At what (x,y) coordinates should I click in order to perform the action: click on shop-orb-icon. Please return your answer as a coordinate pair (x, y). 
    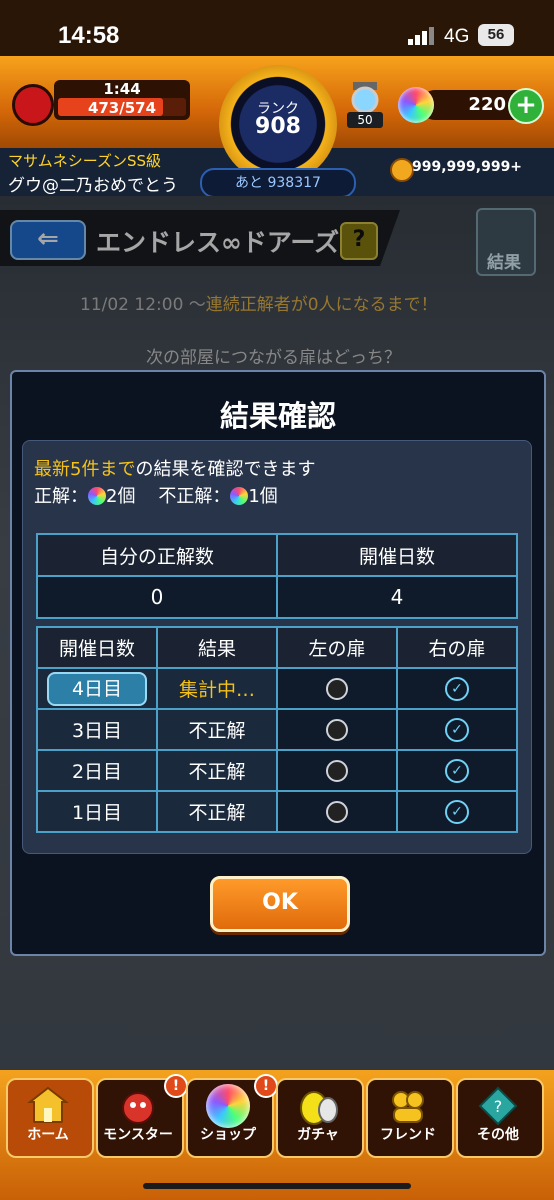
    Looking at the image, I should click on (228, 1106).